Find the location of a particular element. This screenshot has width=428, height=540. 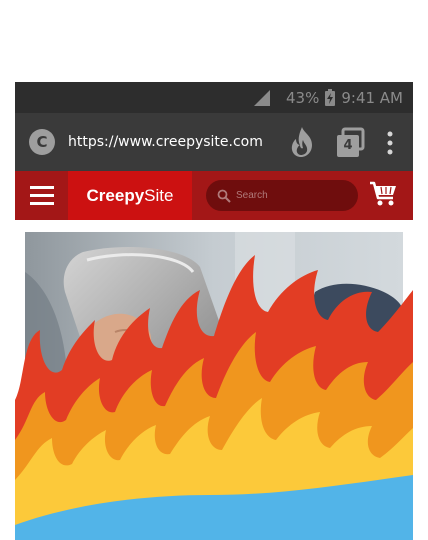

site-header: CreepySite is located at coordinates (214, 195).